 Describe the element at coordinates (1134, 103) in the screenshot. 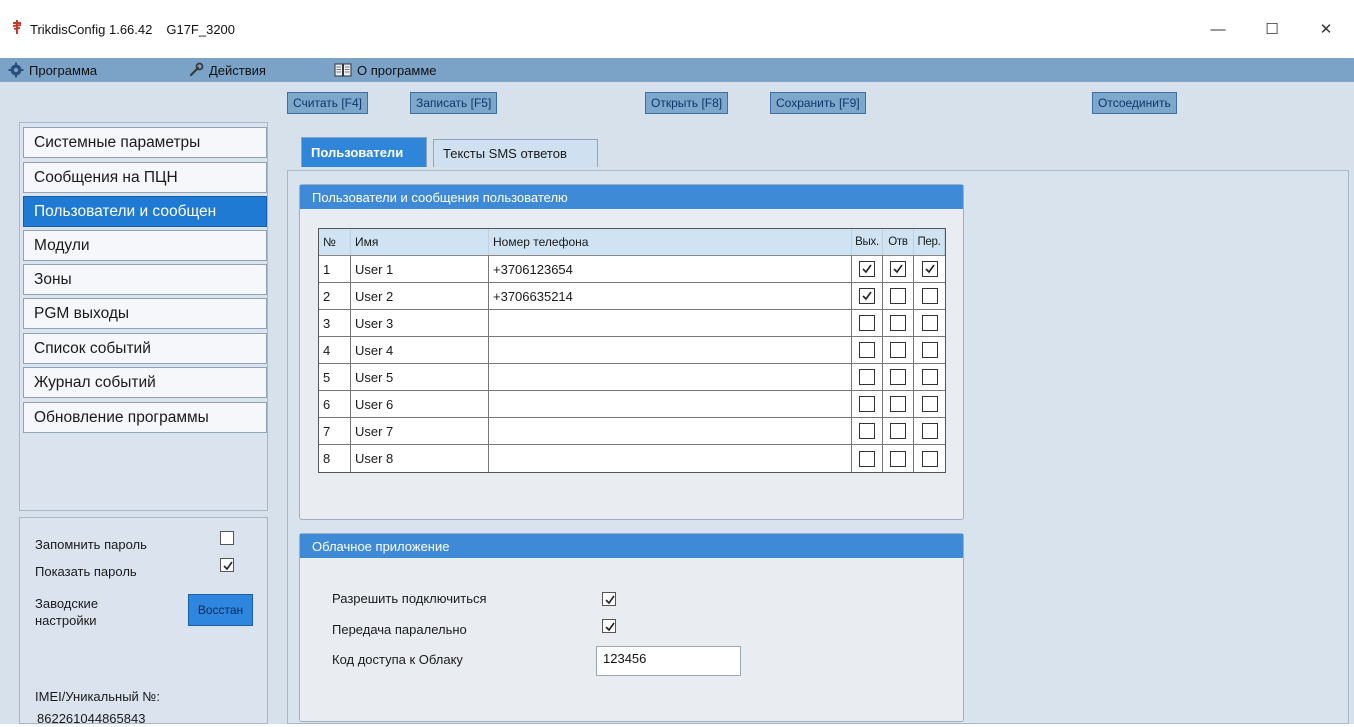

I see `disconnect-button: Отсоединить` at that location.